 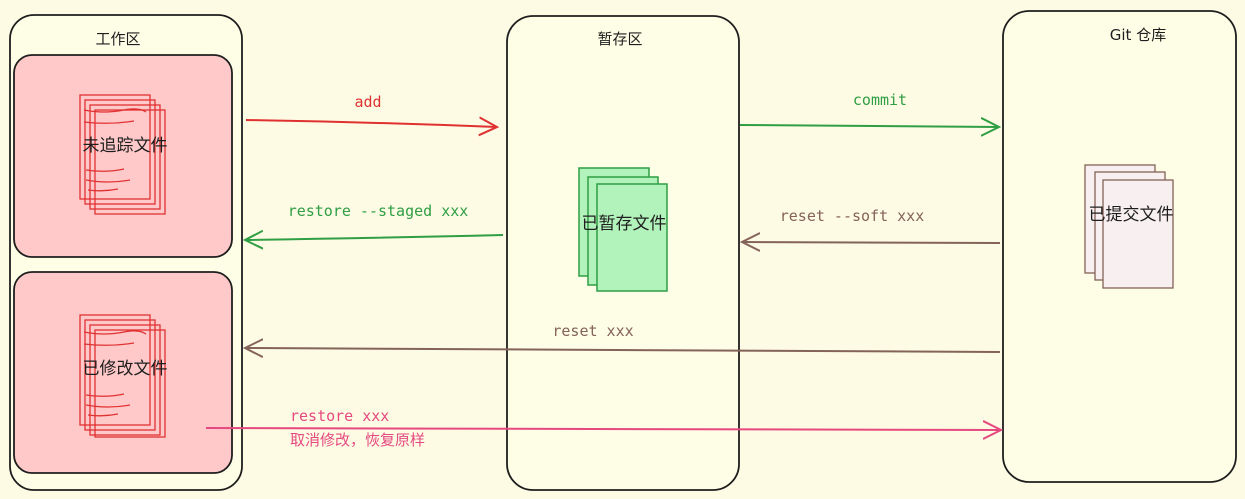 I want to click on staged-label: 已暂存文件, so click(x=624, y=224).